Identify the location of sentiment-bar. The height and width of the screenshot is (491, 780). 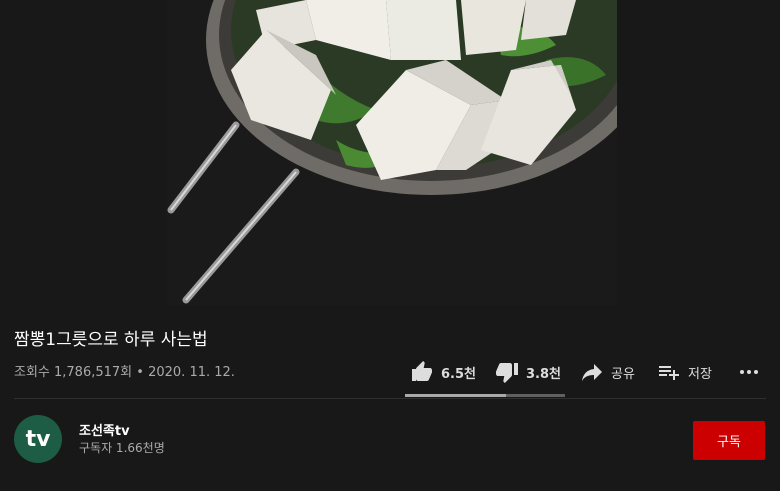
(485, 395).